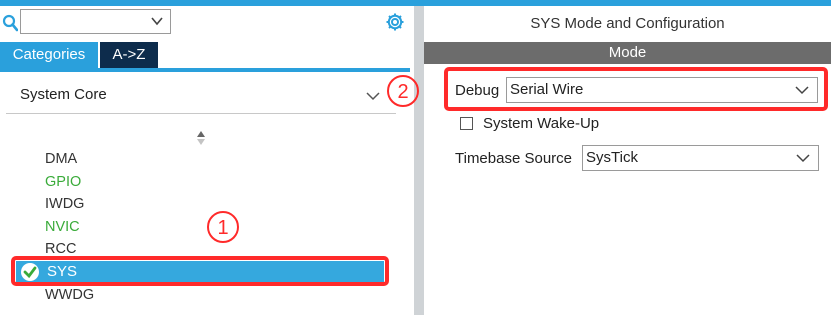  Describe the element at coordinates (60, 249) in the screenshot. I see `list-item-rcc: RCC` at that location.